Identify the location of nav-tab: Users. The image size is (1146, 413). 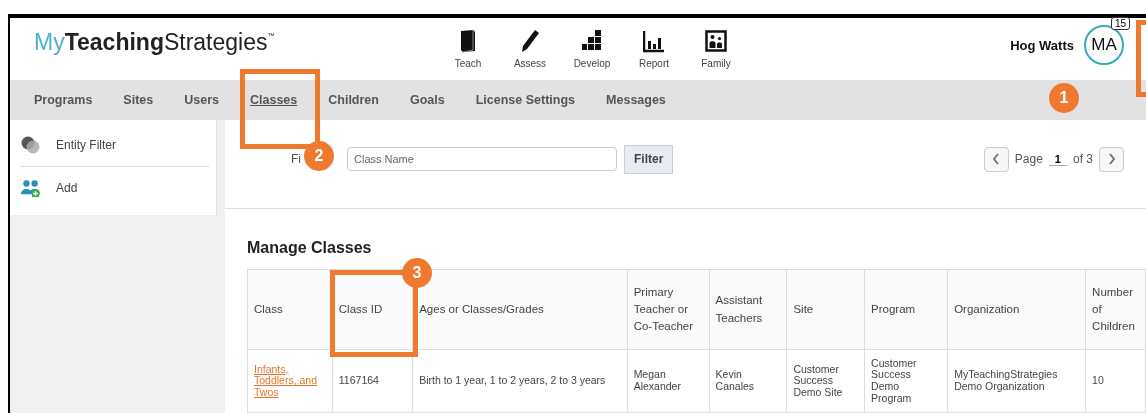
(201, 100).